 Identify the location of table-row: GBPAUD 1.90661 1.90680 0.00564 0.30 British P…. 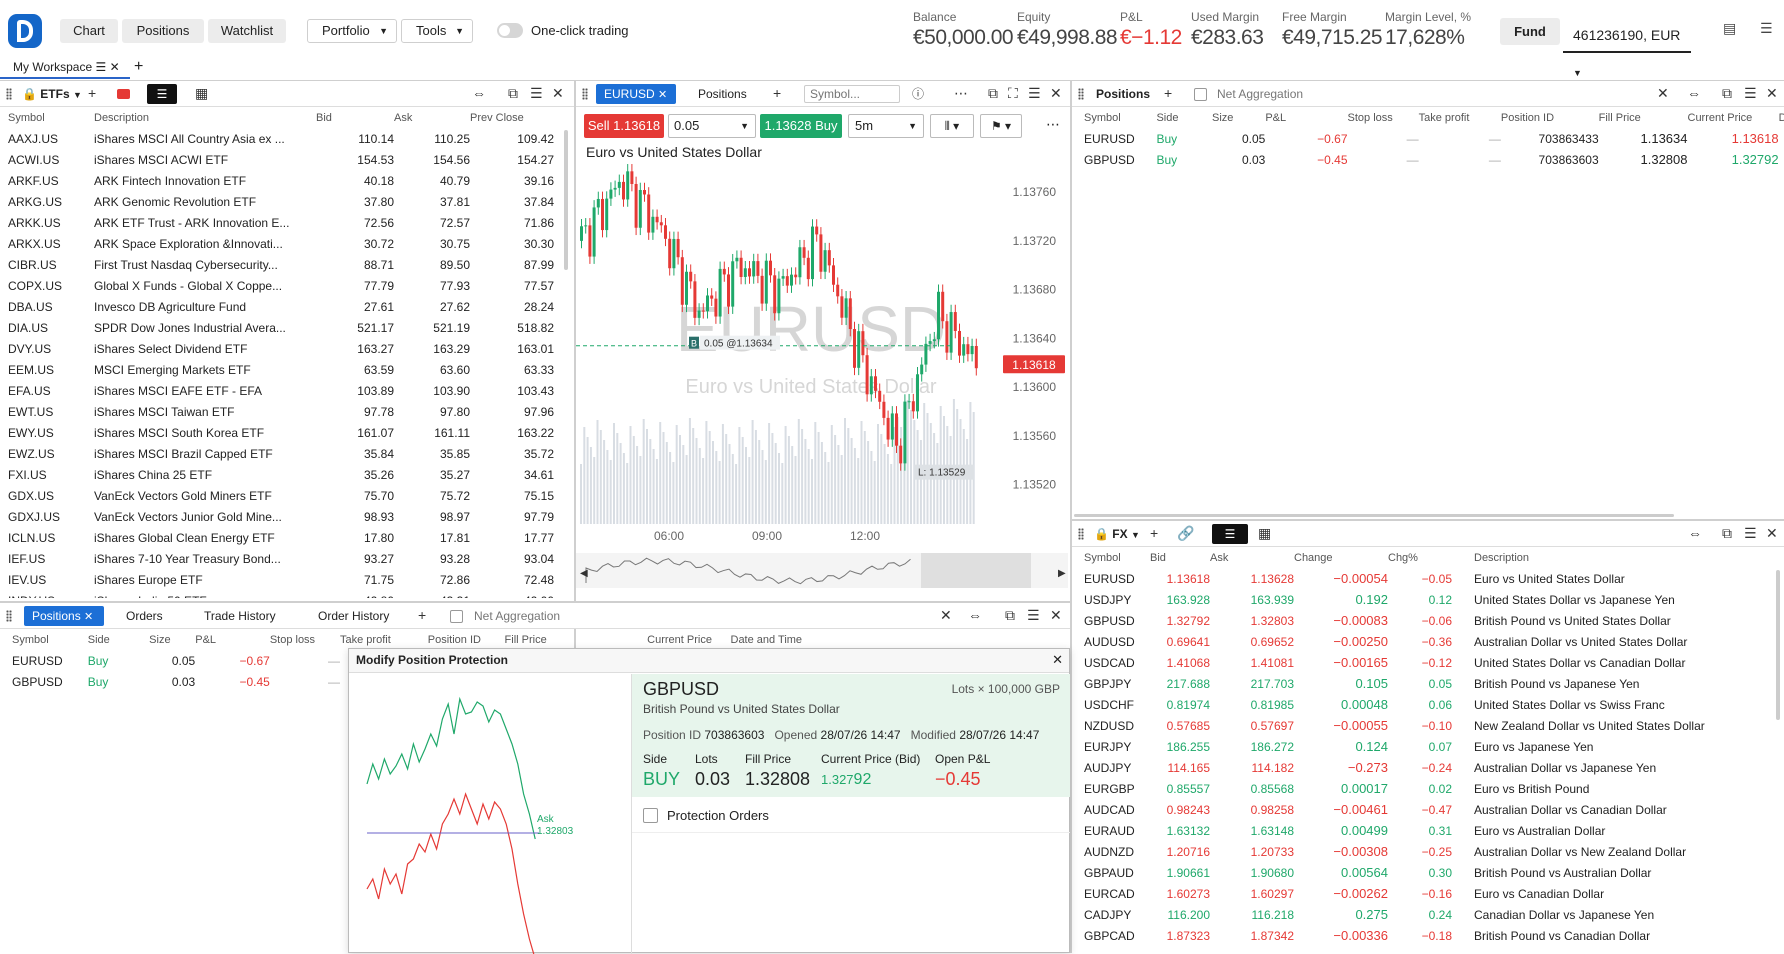
(1422, 872).